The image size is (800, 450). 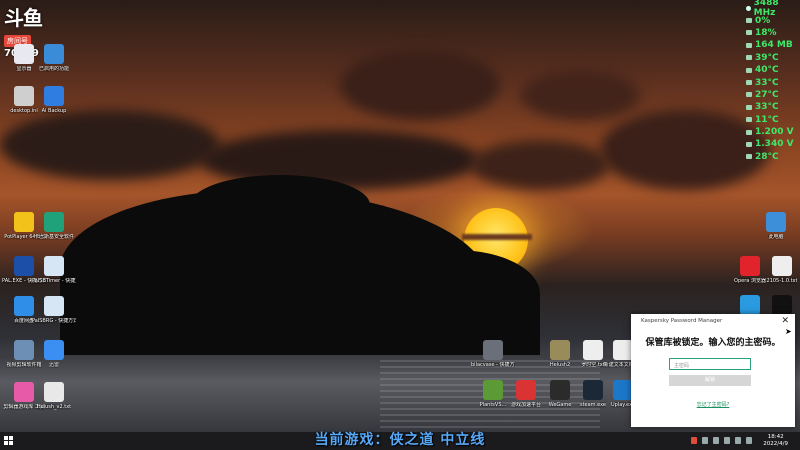 I want to click on sword-icon, so click(x=560, y=350).